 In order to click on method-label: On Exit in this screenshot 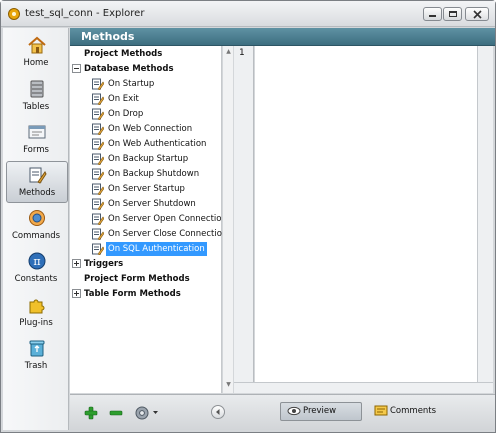, I will do `click(123, 99)`.